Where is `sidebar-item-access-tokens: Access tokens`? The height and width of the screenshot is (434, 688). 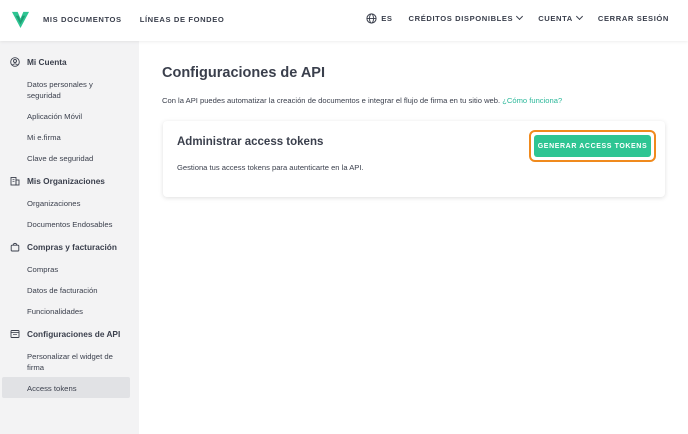
sidebar-item-access-tokens: Access tokens is located at coordinates (77, 388).